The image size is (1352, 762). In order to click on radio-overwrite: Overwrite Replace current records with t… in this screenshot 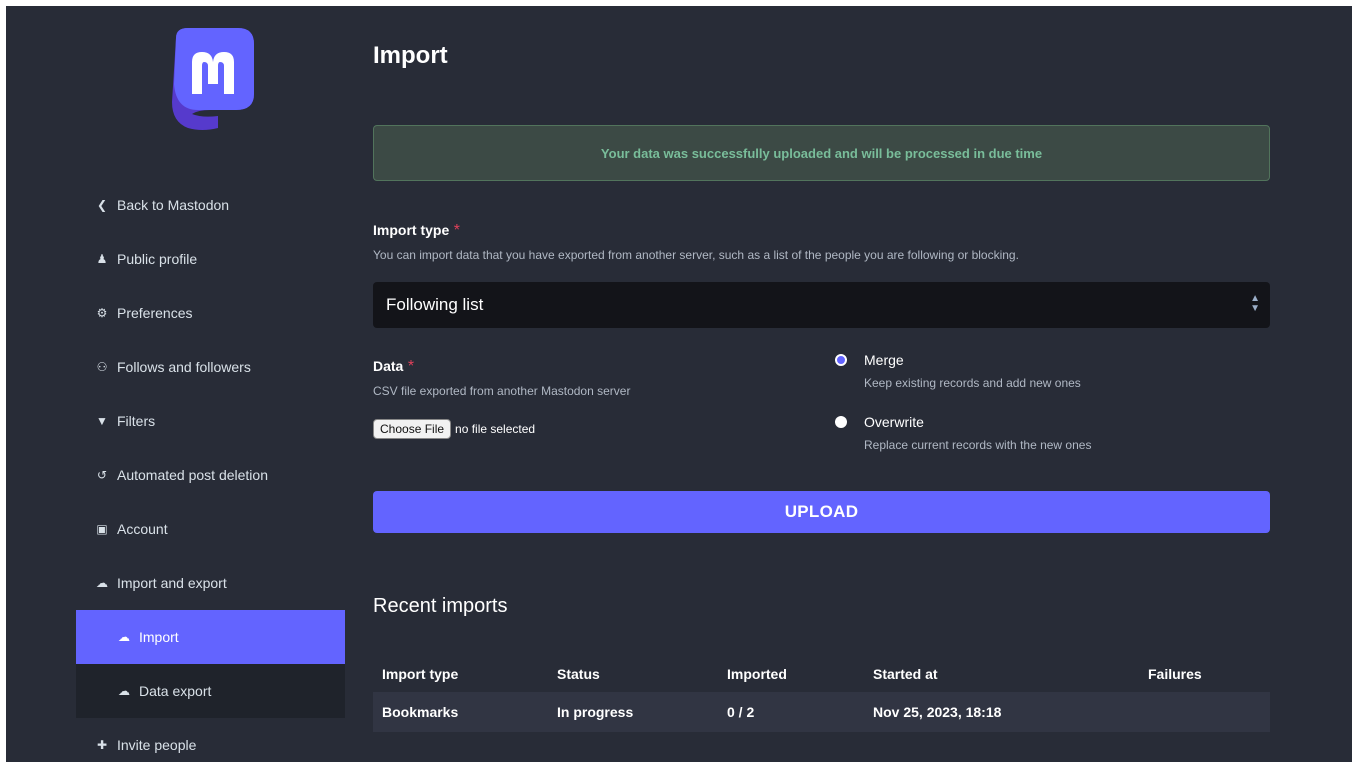, I will do `click(963, 433)`.